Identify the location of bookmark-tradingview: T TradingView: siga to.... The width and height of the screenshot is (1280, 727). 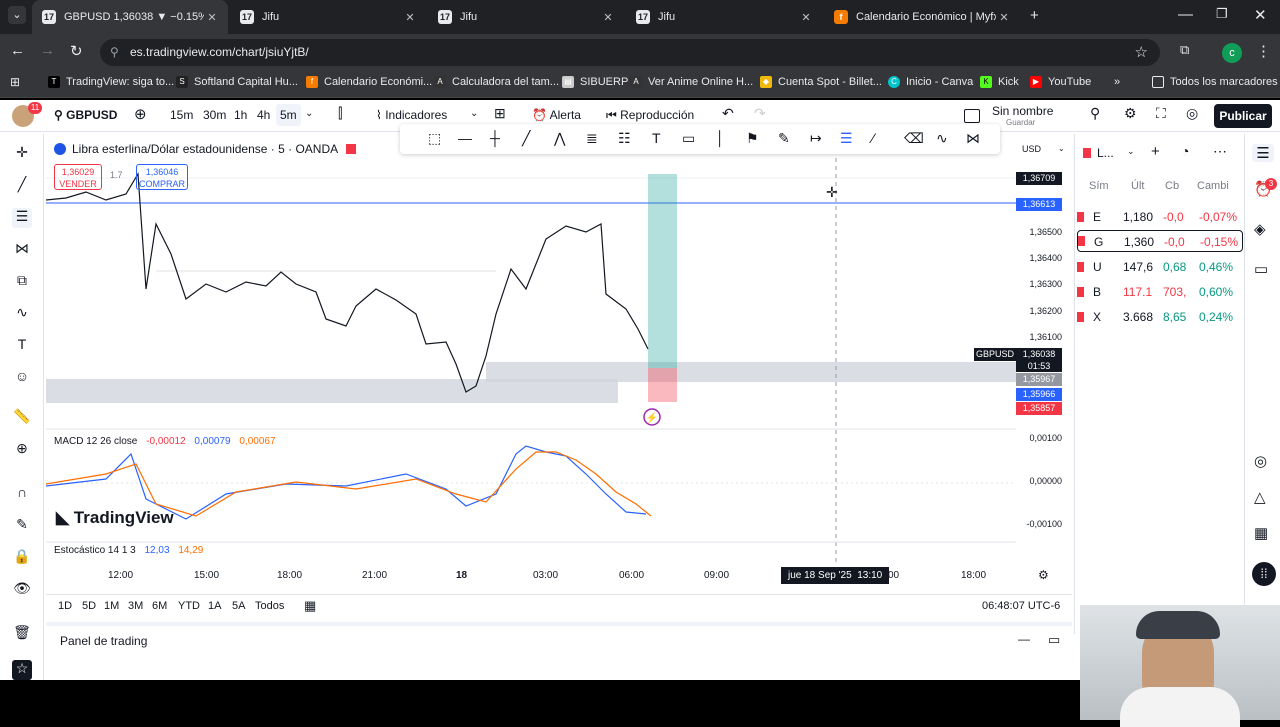
(111, 82).